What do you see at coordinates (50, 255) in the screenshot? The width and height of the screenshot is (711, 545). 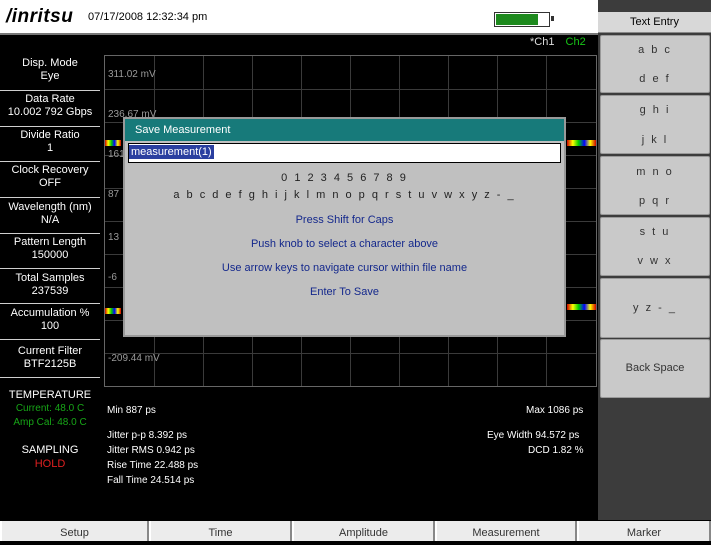 I see `sidebar-item-value: 150000` at bounding box center [50, 255].